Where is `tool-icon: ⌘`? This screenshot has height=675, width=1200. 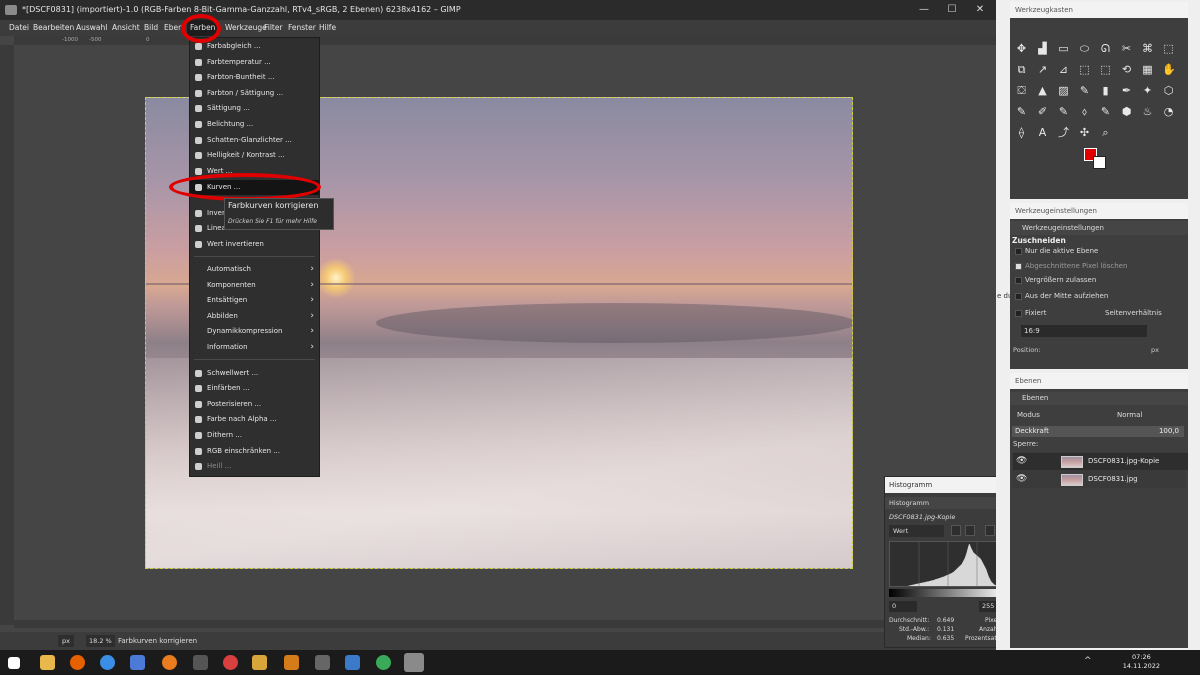 tool-icon: ⌘ is located at coordinates (1147, 48).